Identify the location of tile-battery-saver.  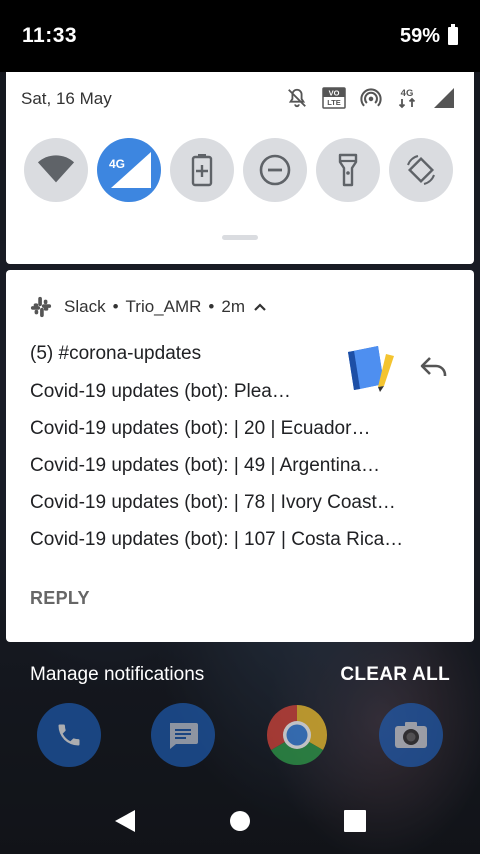
(202, 170).